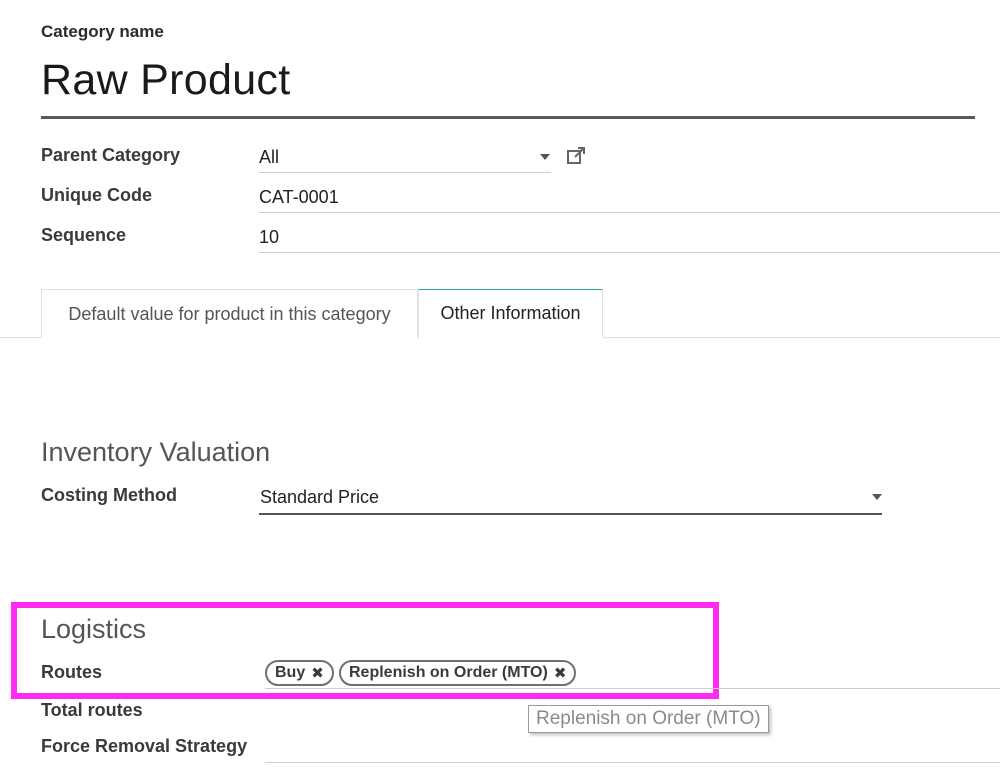 The image size is (1000, 777). Describe the element at coordinates (102, 31) in the screenshot. I see `category-name-label: Category name` at that location.